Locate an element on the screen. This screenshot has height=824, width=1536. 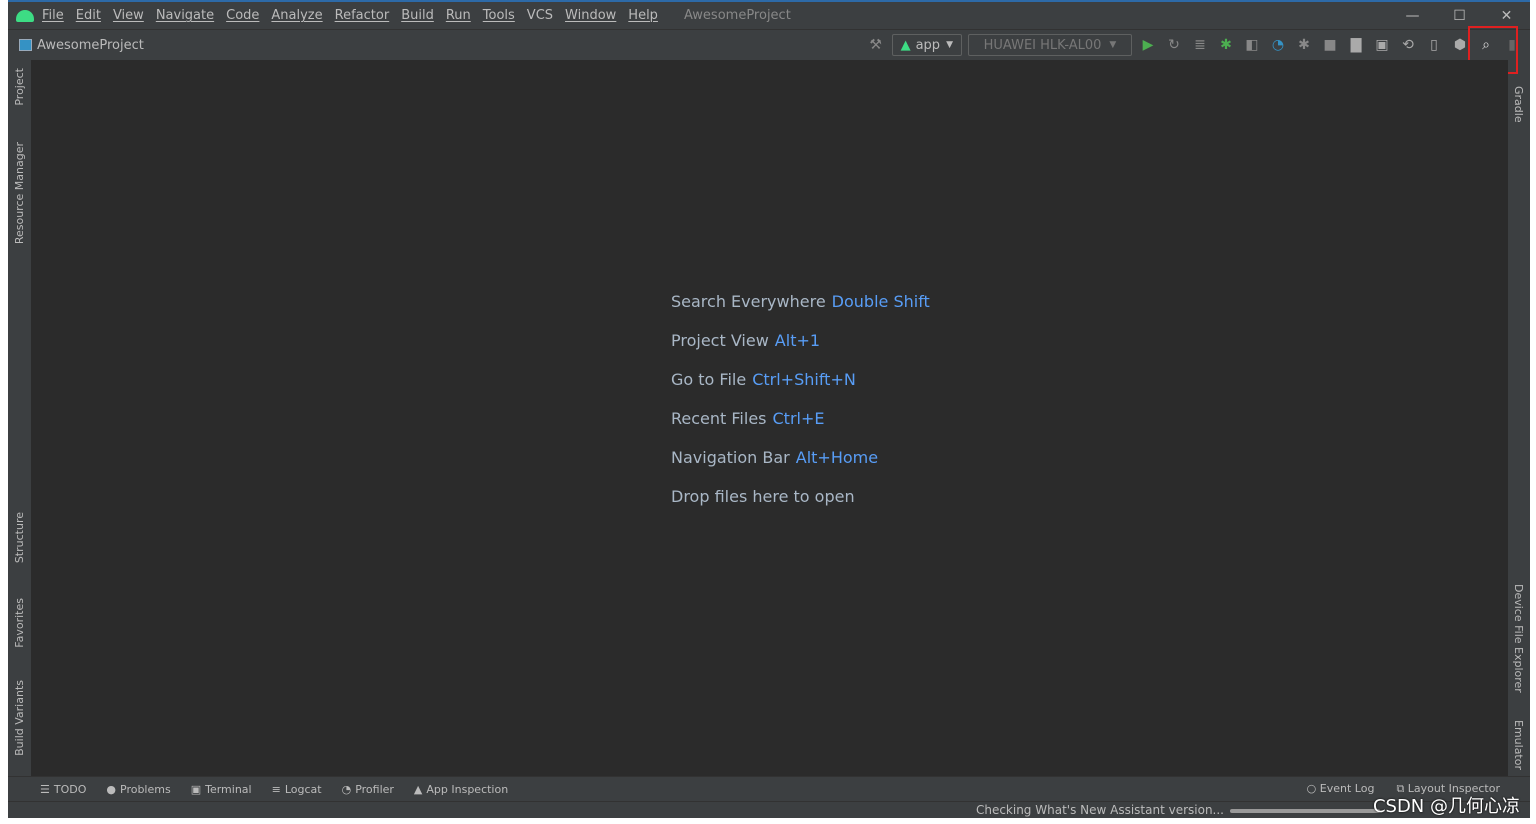
breadcrumb-project: AwesomeProject is located at coordinates (90, 45).